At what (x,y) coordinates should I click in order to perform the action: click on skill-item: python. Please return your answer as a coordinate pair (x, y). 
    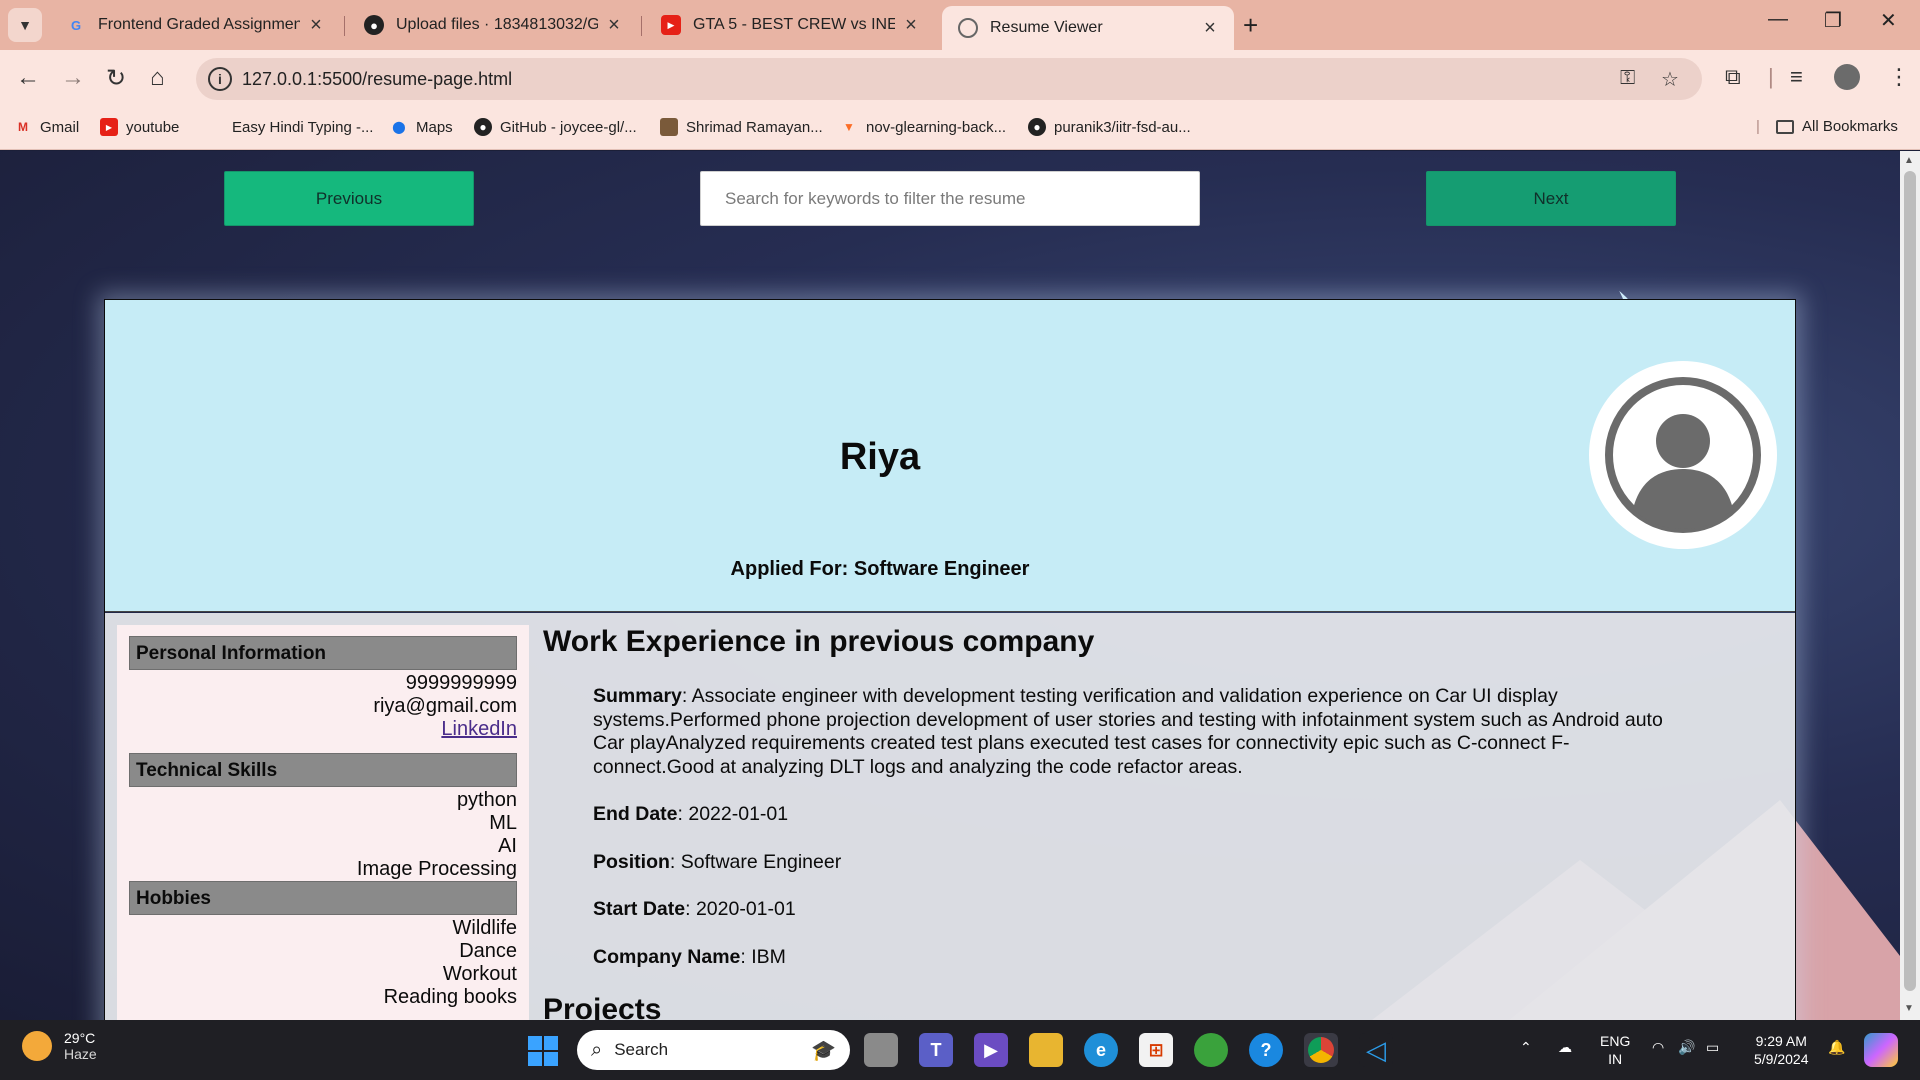
    Looking at the image, I should click on (486, 800).